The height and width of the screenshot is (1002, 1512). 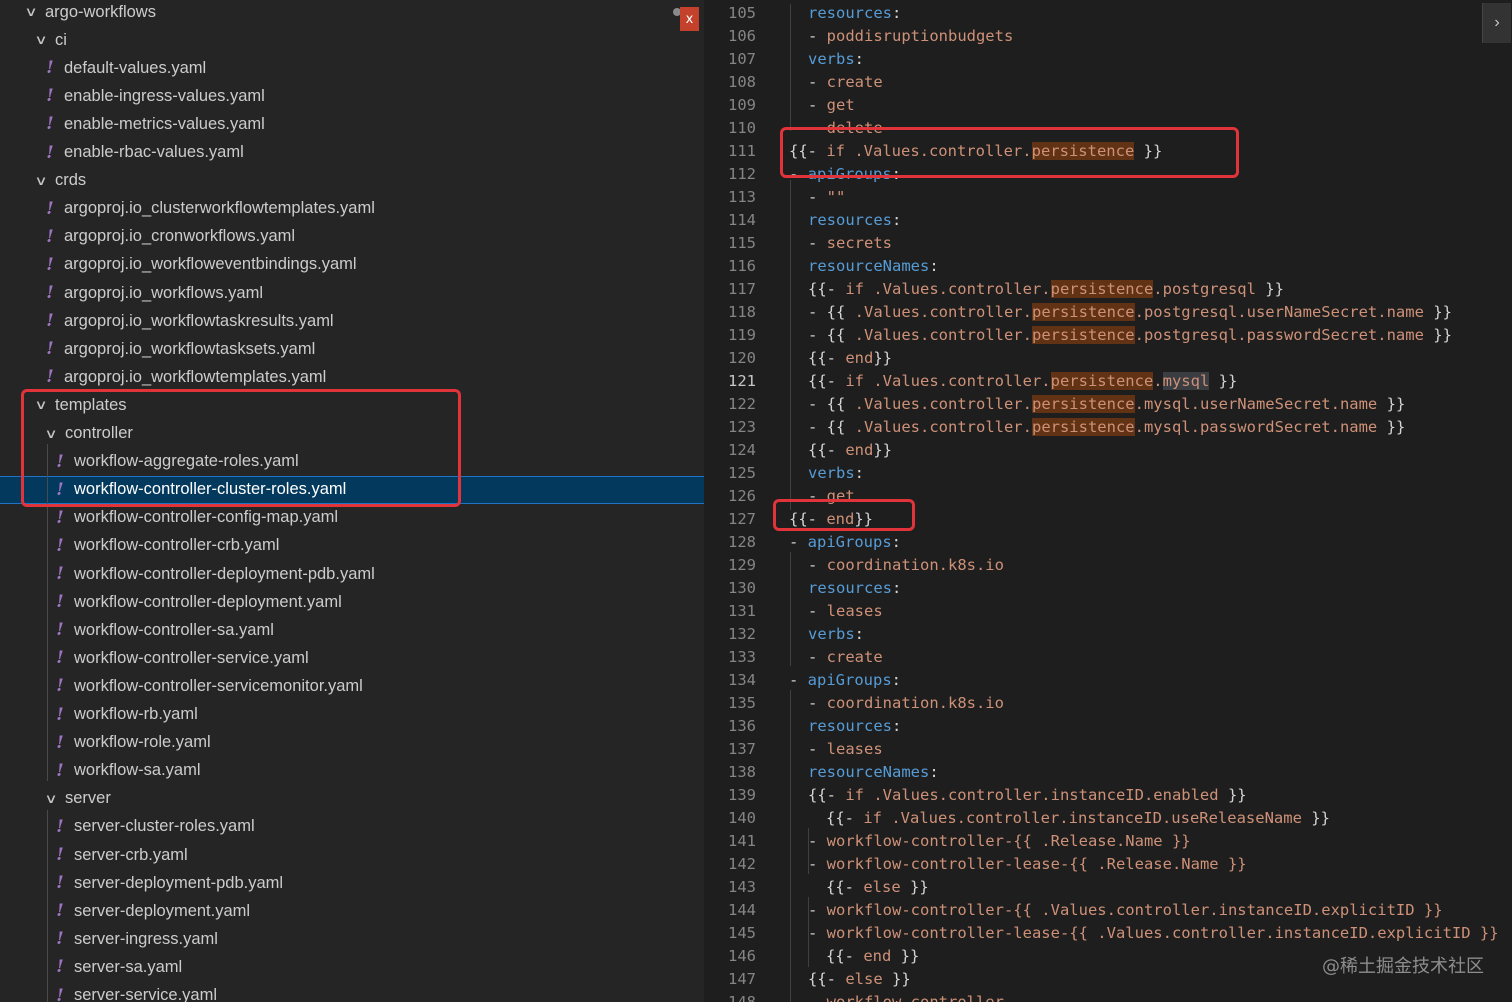 What do you see at coordinates (1108, 449) in the screenshot?
I see `code-line: 124 {{- end}}` at bounding box center [1108, 449].